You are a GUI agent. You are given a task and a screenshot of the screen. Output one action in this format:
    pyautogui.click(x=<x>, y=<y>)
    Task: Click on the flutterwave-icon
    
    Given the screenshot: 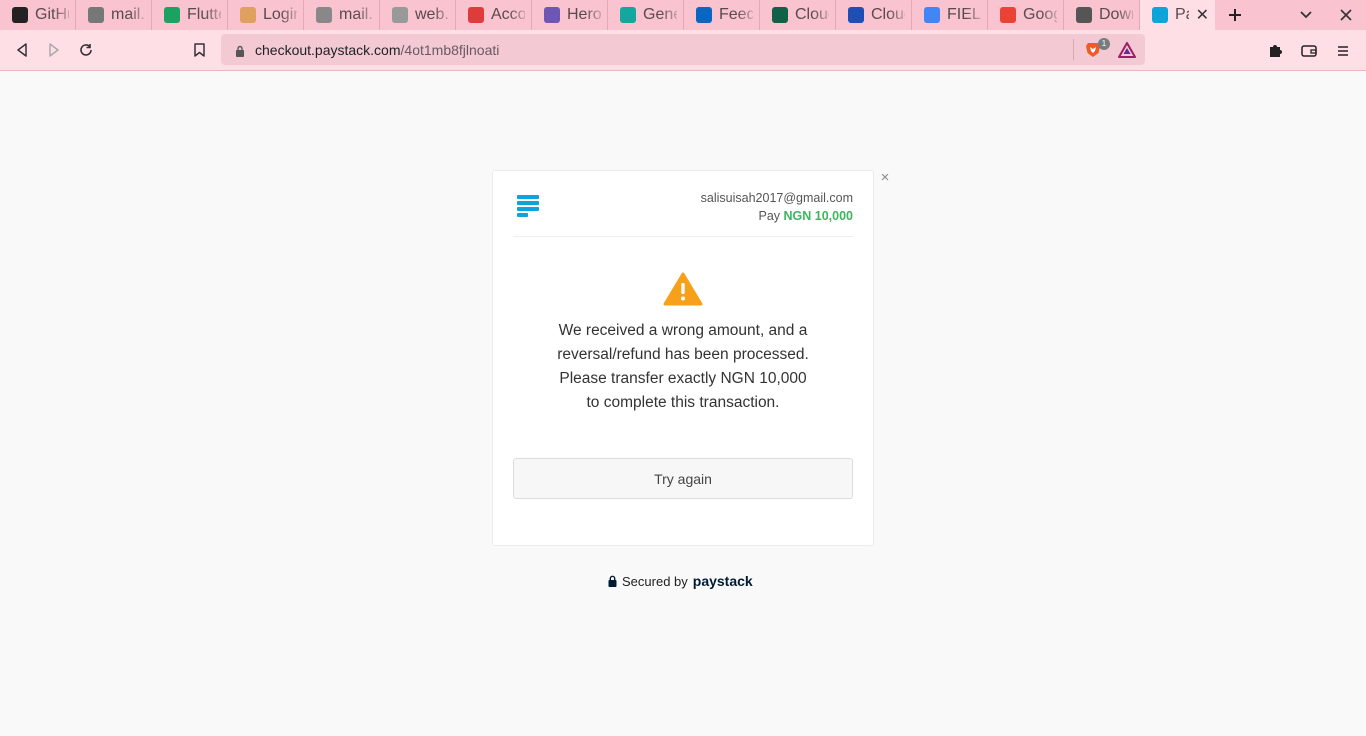 What is the action you would take?
    pyautogui.click(x=172, y=15)
    